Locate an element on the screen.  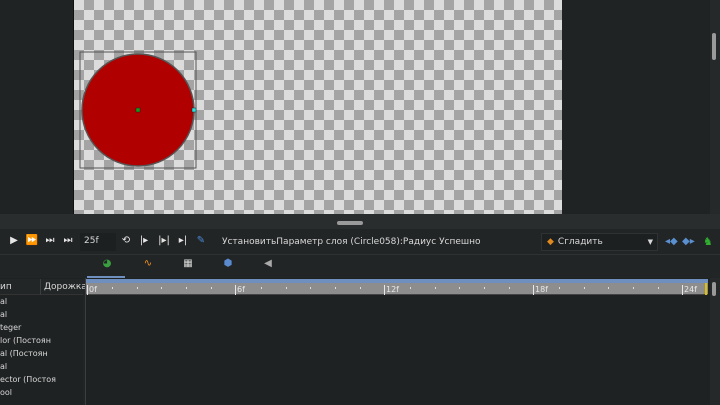
param-row: lor (Постоян is located at coordinates (41, 342).